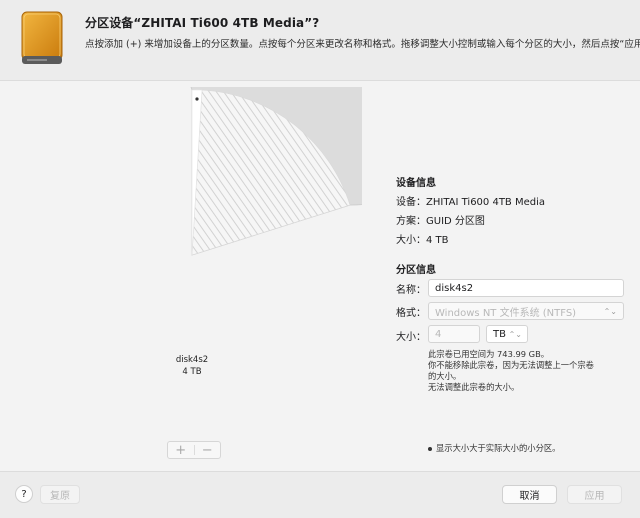  Describe the element at coordinates (489, 354) in the screenshot. I see `used-space-note: 此宗卷已用空间为 743.99 GB。` at that location.